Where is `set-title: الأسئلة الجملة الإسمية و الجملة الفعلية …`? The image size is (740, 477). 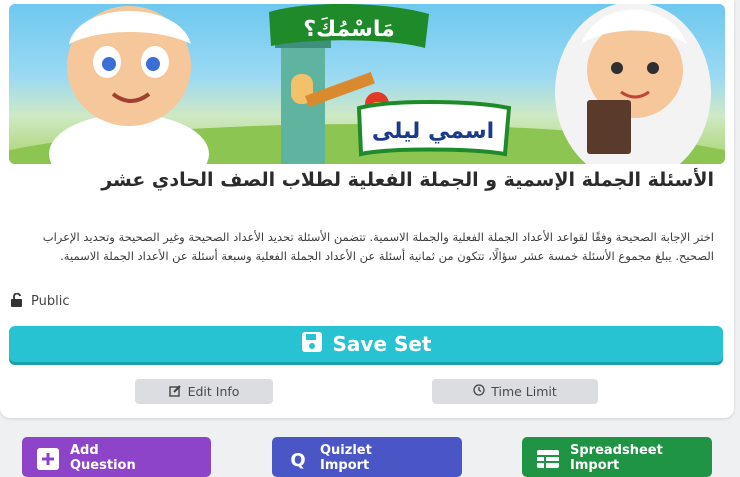 set-title: الأسئلة الجملة الإسمية و الجملة الفعلية … is located at coordinates (407, 180).